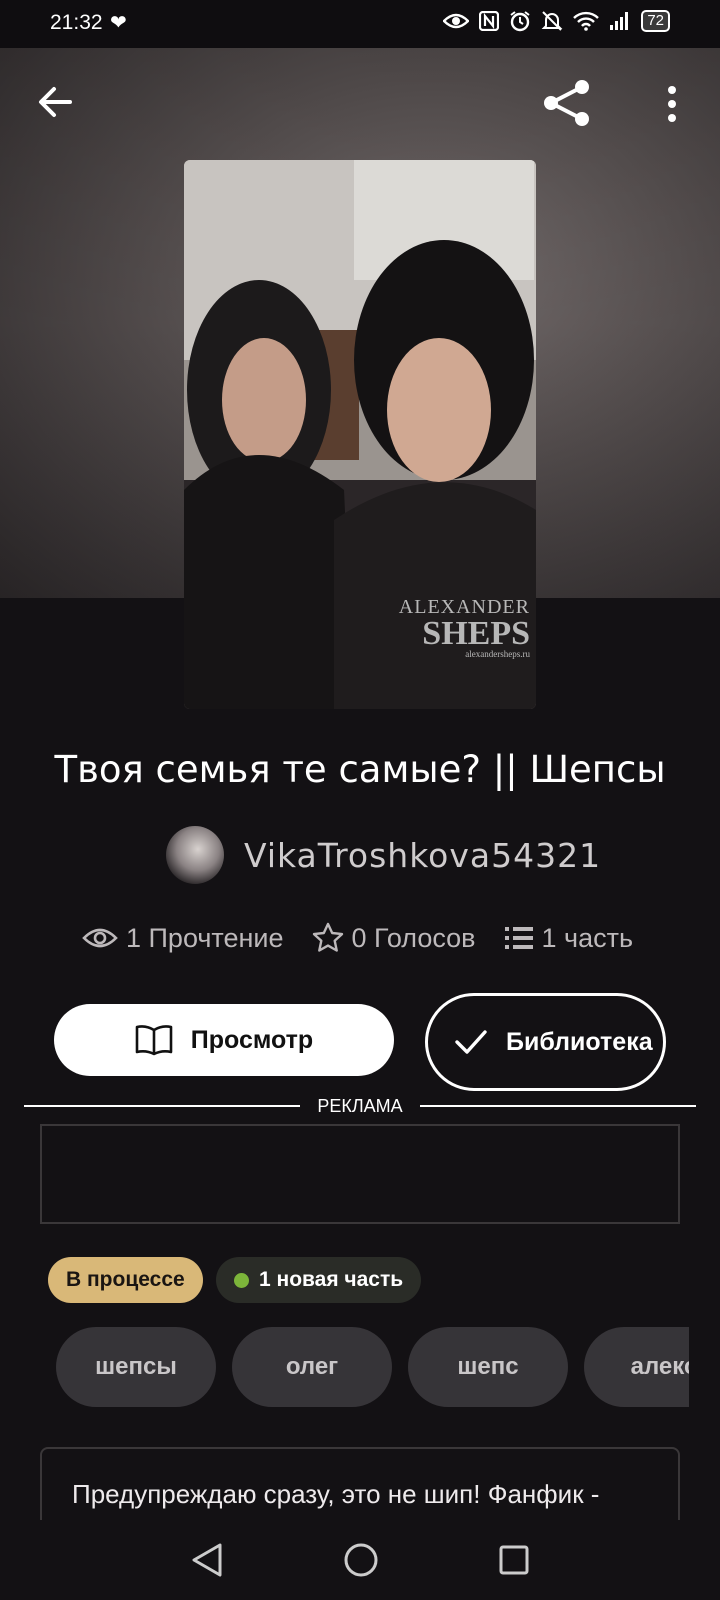 This screenshot has height=1600, width=720. What do you see at coordinates (422, 855) in the screenshot?
I see `author-name: VikaTroshkova54321` at bounding box center [422, 855].